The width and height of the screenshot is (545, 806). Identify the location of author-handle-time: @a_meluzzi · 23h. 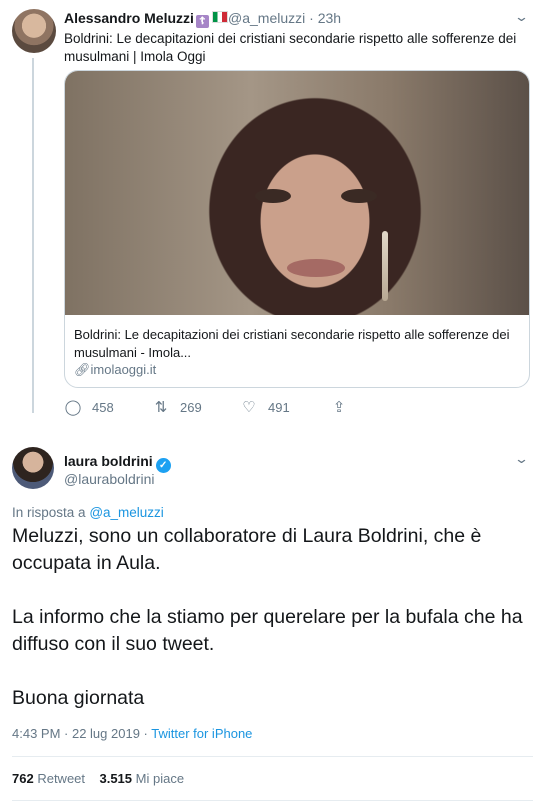
(284, 18).